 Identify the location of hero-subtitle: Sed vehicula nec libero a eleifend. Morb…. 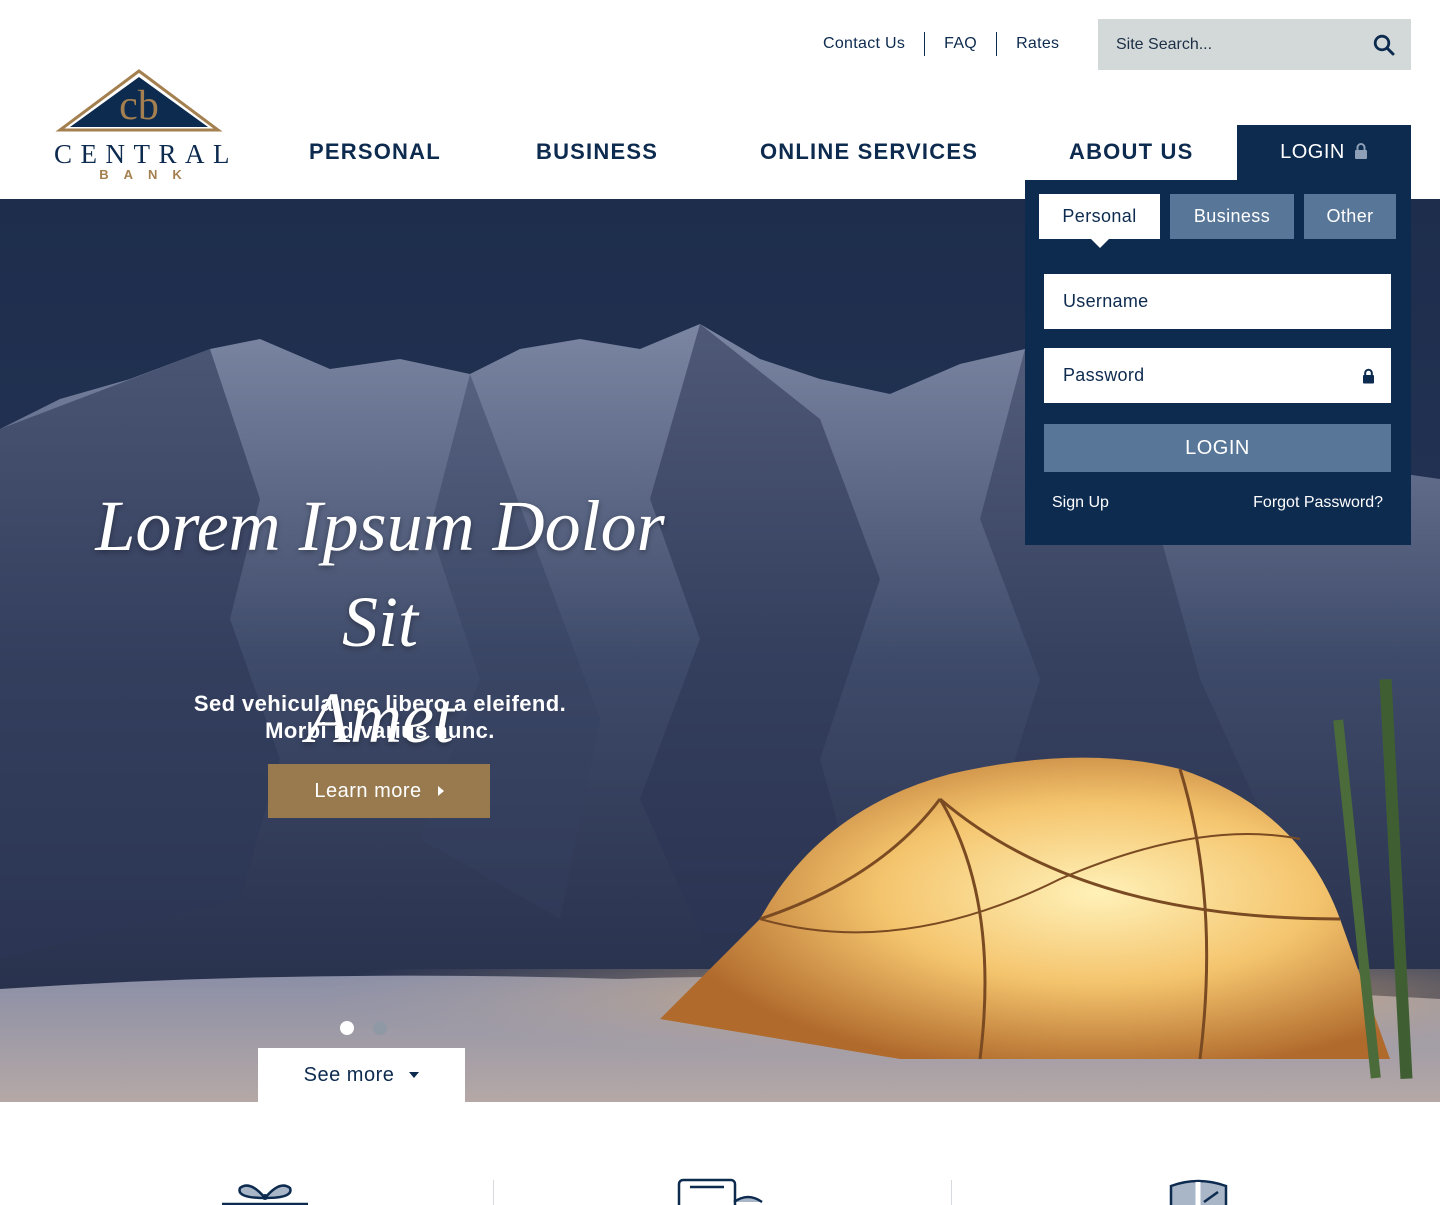
(380, 717).